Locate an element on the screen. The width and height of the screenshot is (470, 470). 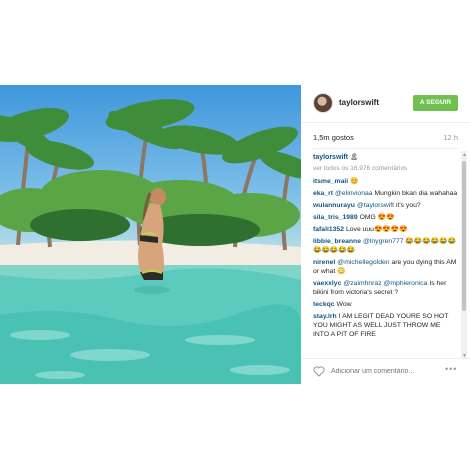
comment-text: 😊 is located at coordinates (354, 181).